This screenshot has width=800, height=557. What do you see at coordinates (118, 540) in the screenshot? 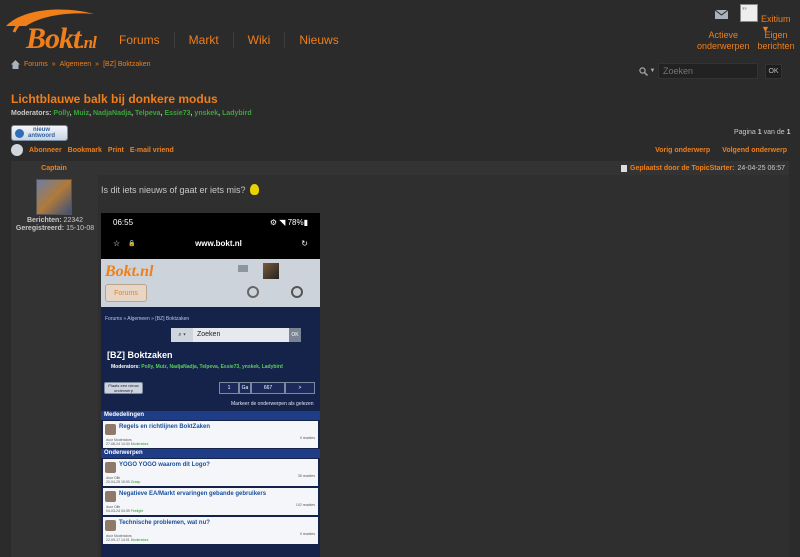
I see `phone-topic-date: 22-09-17 14:01` at bounding box center [118, 540].